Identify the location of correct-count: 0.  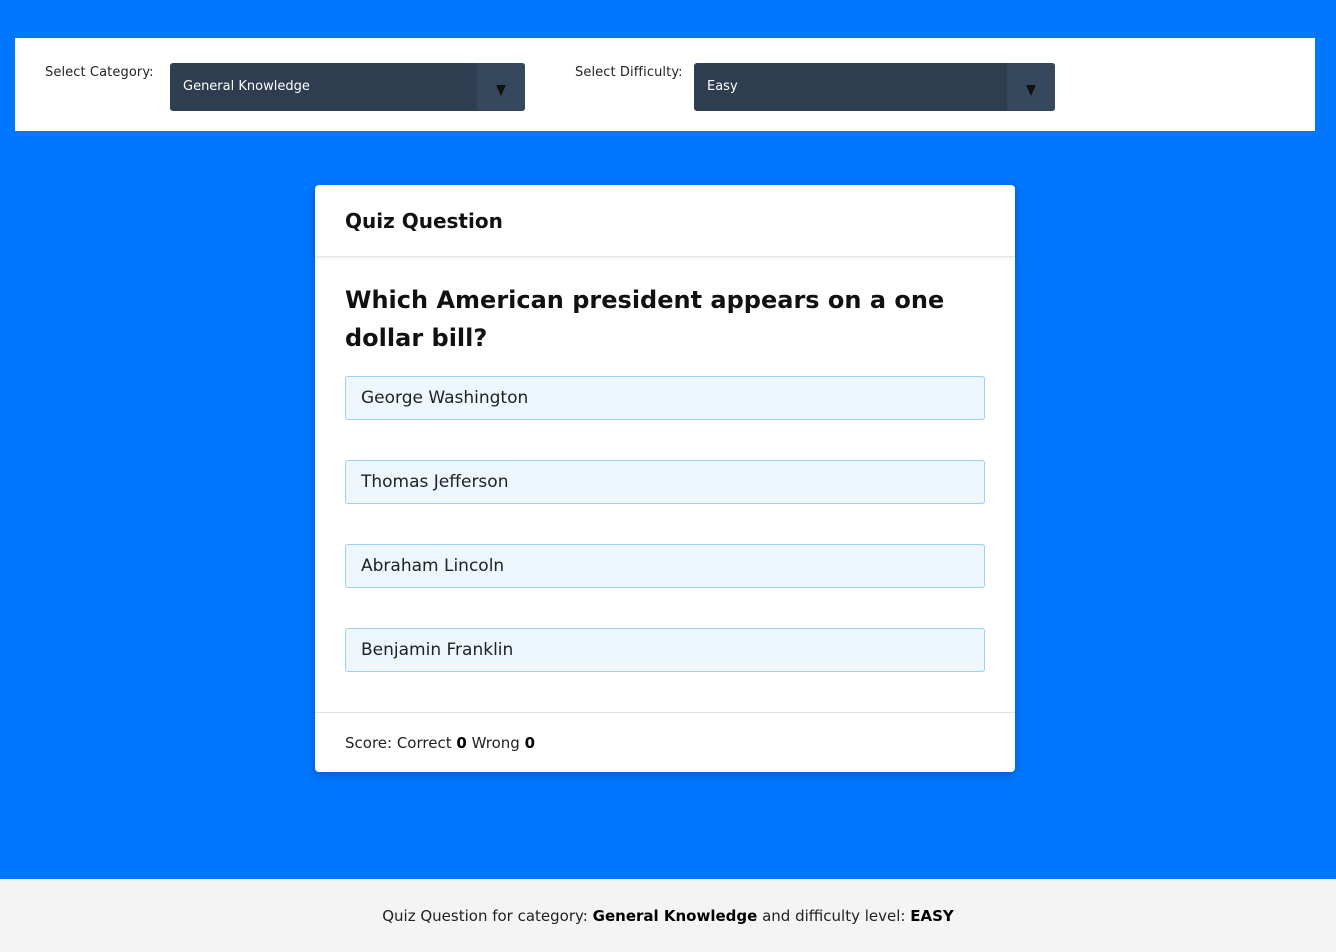
(461, 743).